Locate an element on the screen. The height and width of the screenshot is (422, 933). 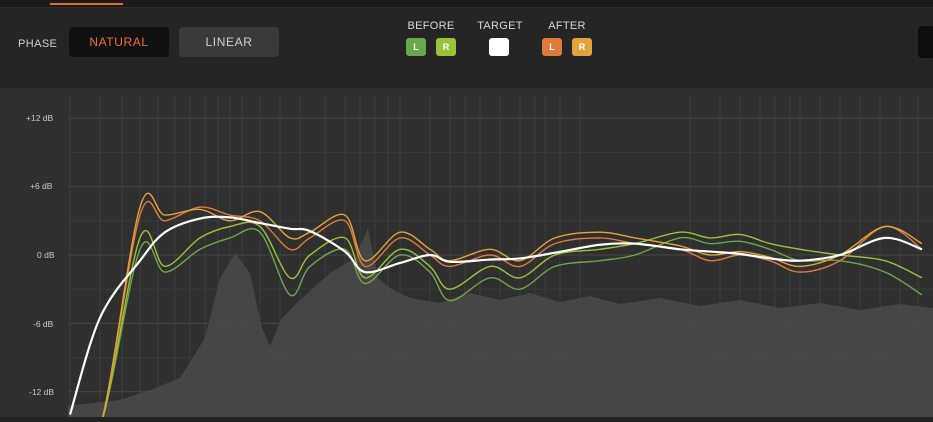
y-tick-label-plus6: +6 dB is located at coordinates (41, 186).